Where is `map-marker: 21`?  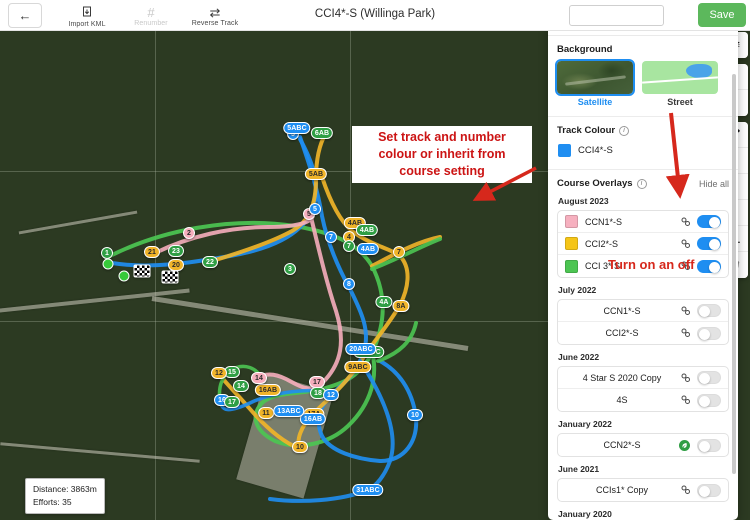 map-marker: 21 is located at coordinates (152, 252).